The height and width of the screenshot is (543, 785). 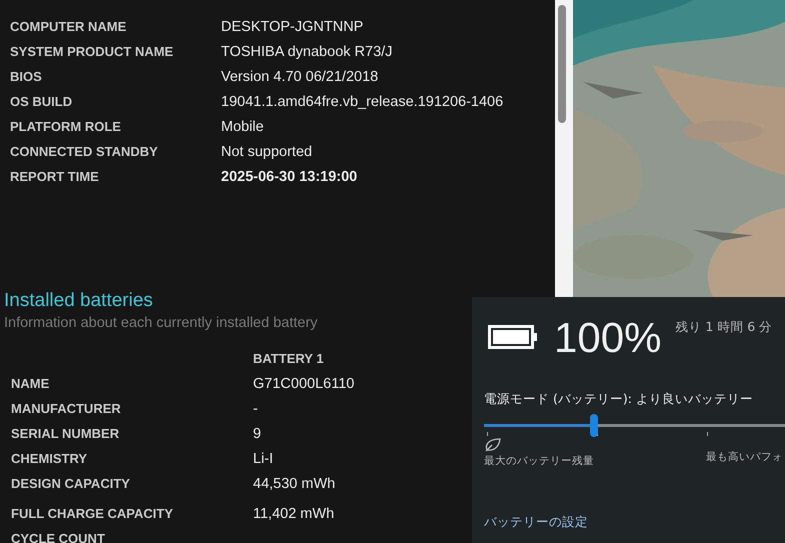 I want to click on max-mode-label: 最も高いパフォ, so click(x=744, y=457).